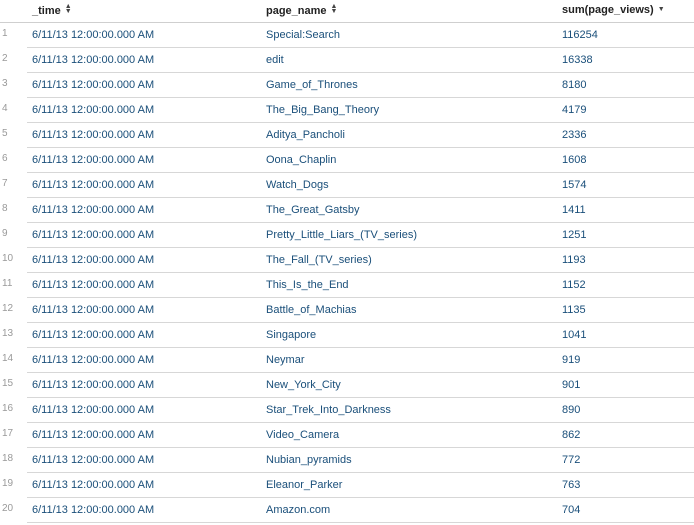  I want to click on row-number: 7, so click(5, 183).